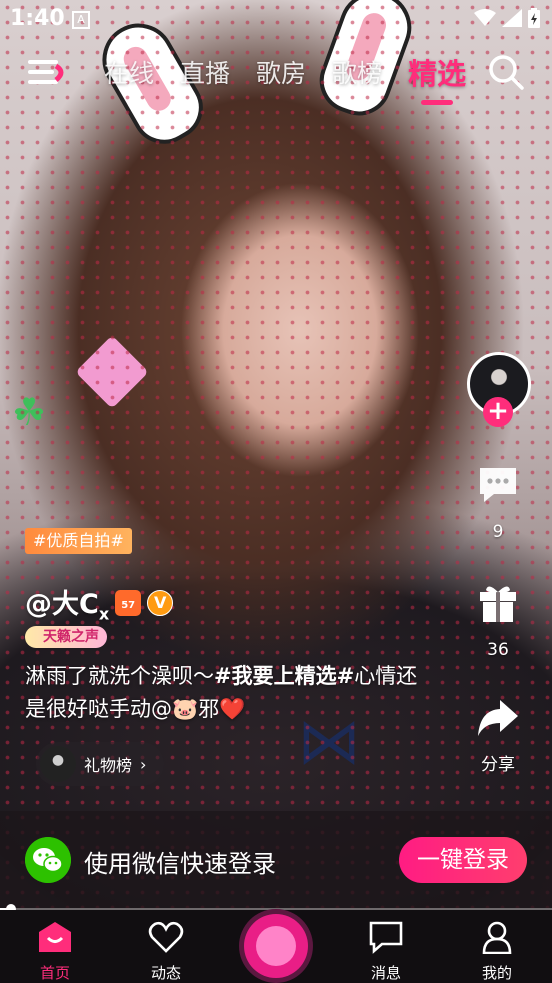  What do you see at coordinates (47, 72) in the screenshot?
I see `menu-icon` at bounding box center [47, 72].